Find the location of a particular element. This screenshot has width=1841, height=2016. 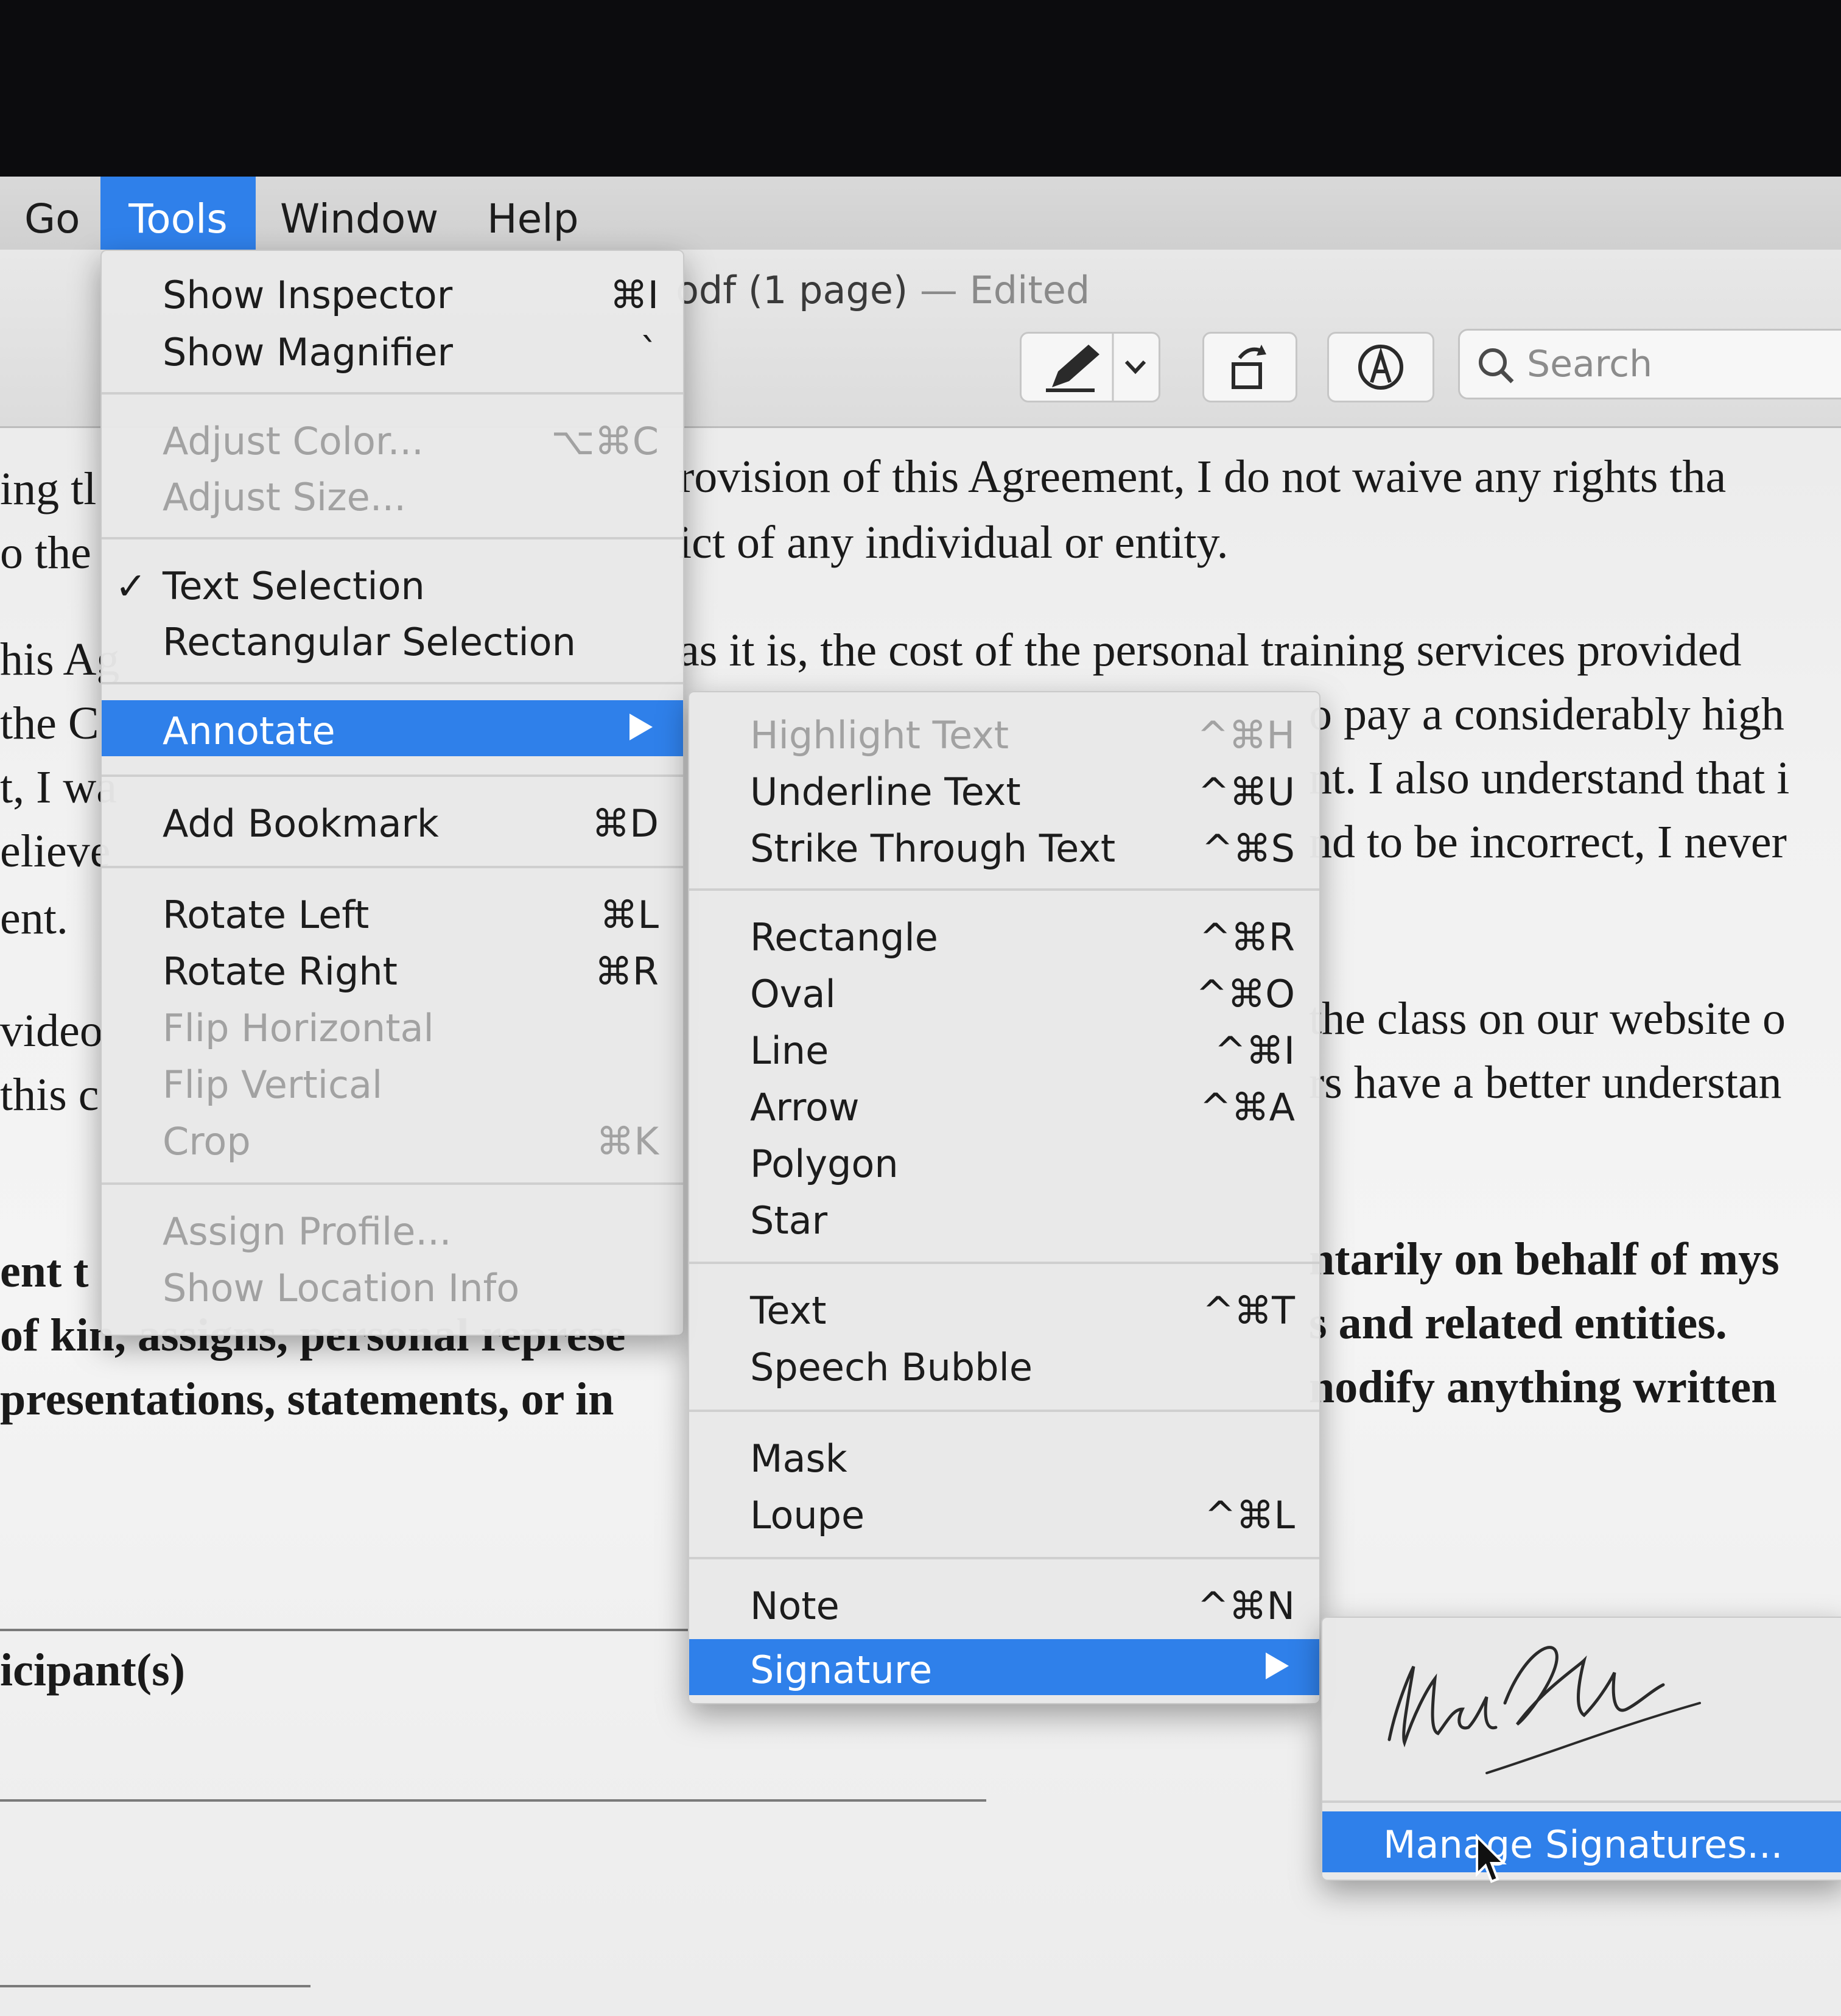

menu-item-label: Rectangle is located at coordinates (844, 938).